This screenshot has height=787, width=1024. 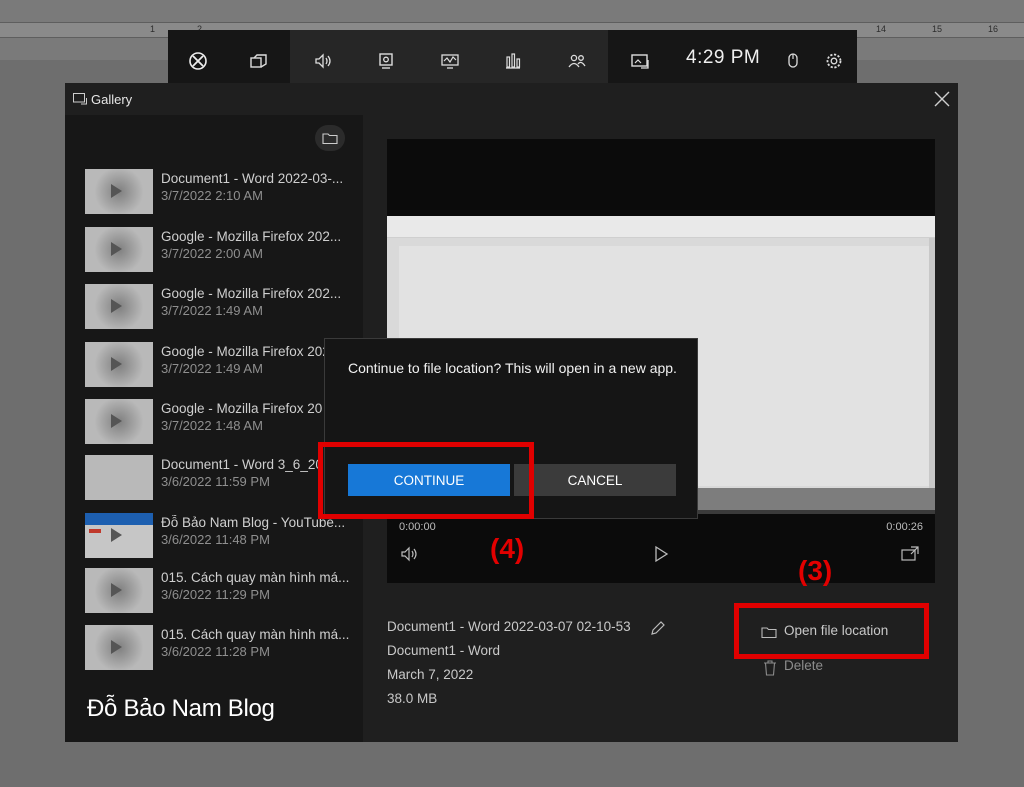 What do you see at coordinates (215, 651) in the screenshot?
I see `capture-date: 3/6/2022 11:28 PM` at bounding box center [215, 651].